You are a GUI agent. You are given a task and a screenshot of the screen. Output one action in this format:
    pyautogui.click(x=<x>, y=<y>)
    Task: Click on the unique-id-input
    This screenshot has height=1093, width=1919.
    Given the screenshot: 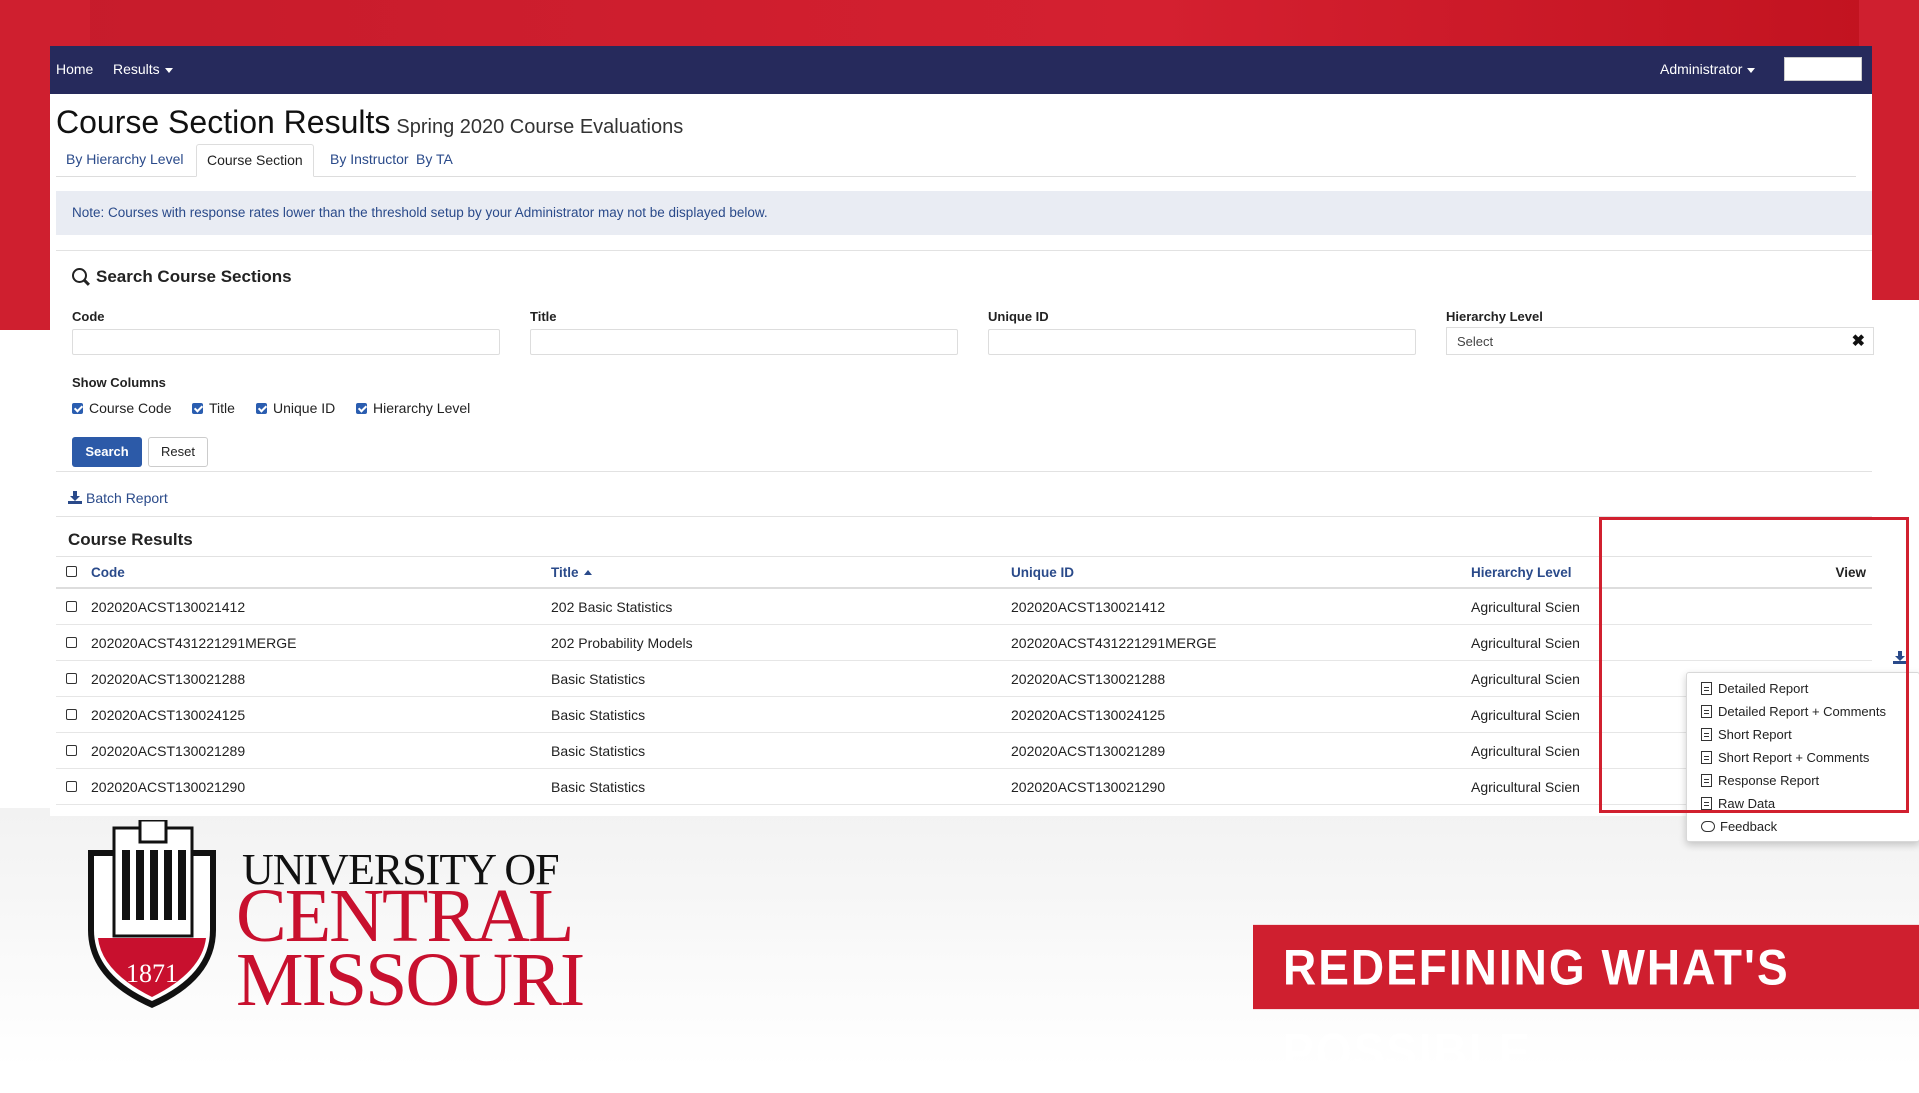 What is the action you would take?
    pyautogui.click(x=1202, y=342)
    